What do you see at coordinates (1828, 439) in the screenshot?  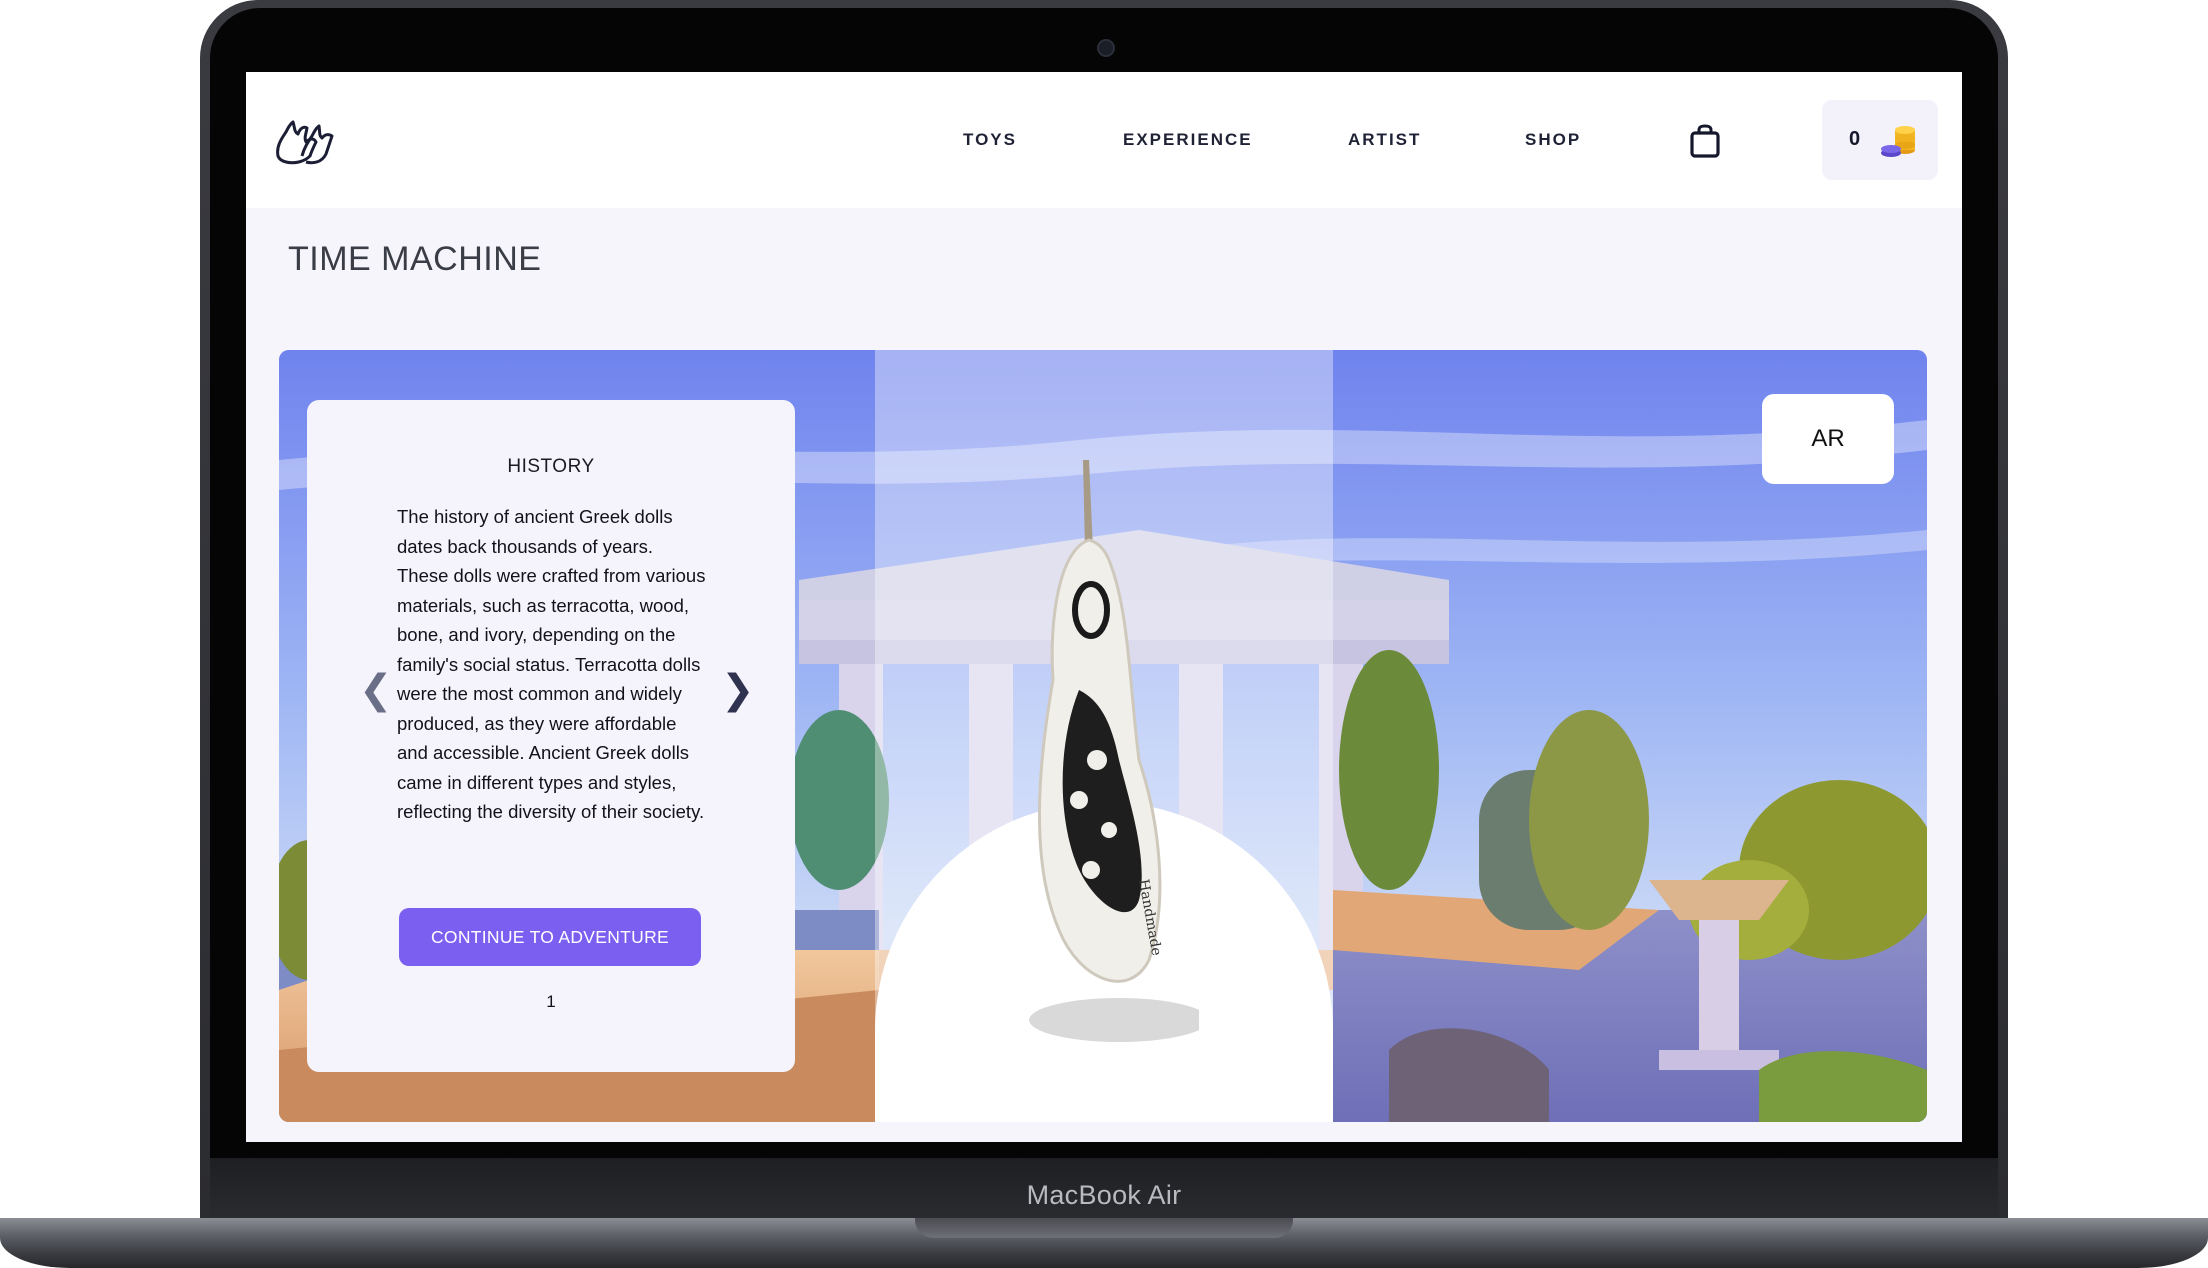 I see `ar-view-button: AR` at bounding box center [1828, 439].